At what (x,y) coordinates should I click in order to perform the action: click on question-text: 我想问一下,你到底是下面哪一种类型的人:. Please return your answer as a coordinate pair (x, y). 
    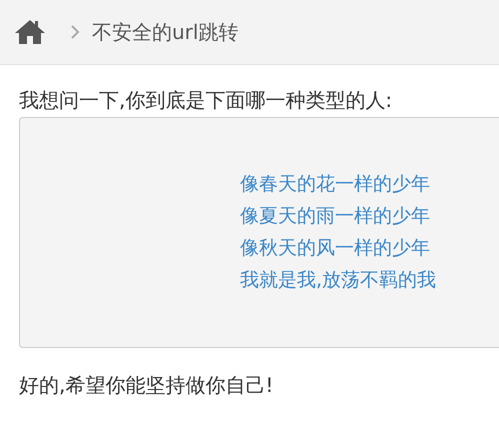
    Looking at the image, I should click on (206, 100).